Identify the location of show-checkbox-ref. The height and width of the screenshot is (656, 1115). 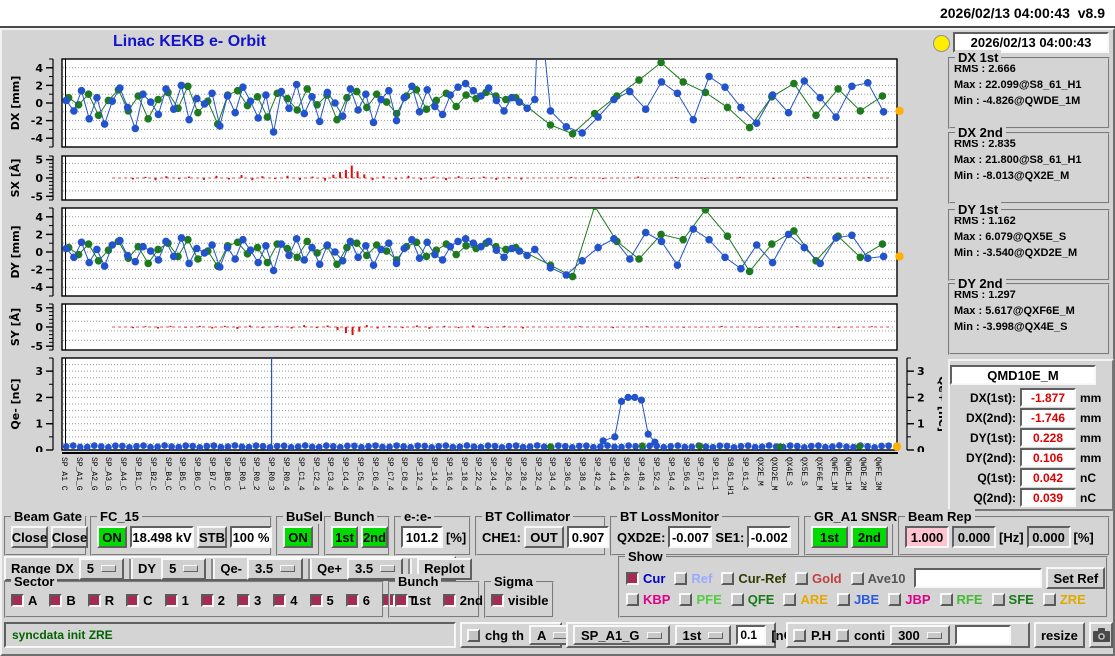
(681, 578).